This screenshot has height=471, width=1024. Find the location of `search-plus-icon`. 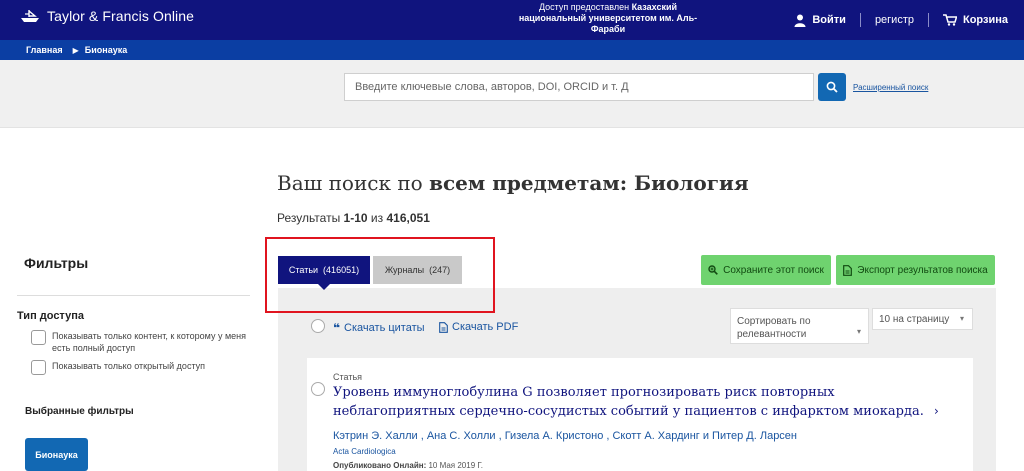

search-plus-icon is located at coordinates (713, 270).